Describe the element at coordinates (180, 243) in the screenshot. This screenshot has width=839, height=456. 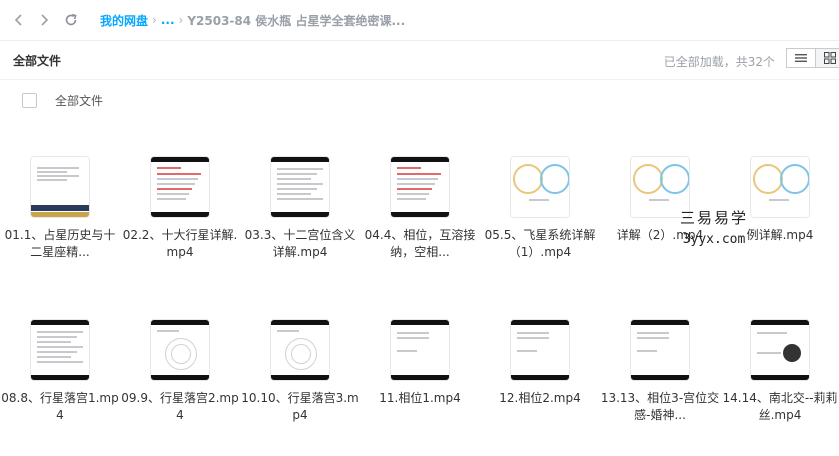
I see `file-name: 02.2、十大行星详解.mp4` at that location.